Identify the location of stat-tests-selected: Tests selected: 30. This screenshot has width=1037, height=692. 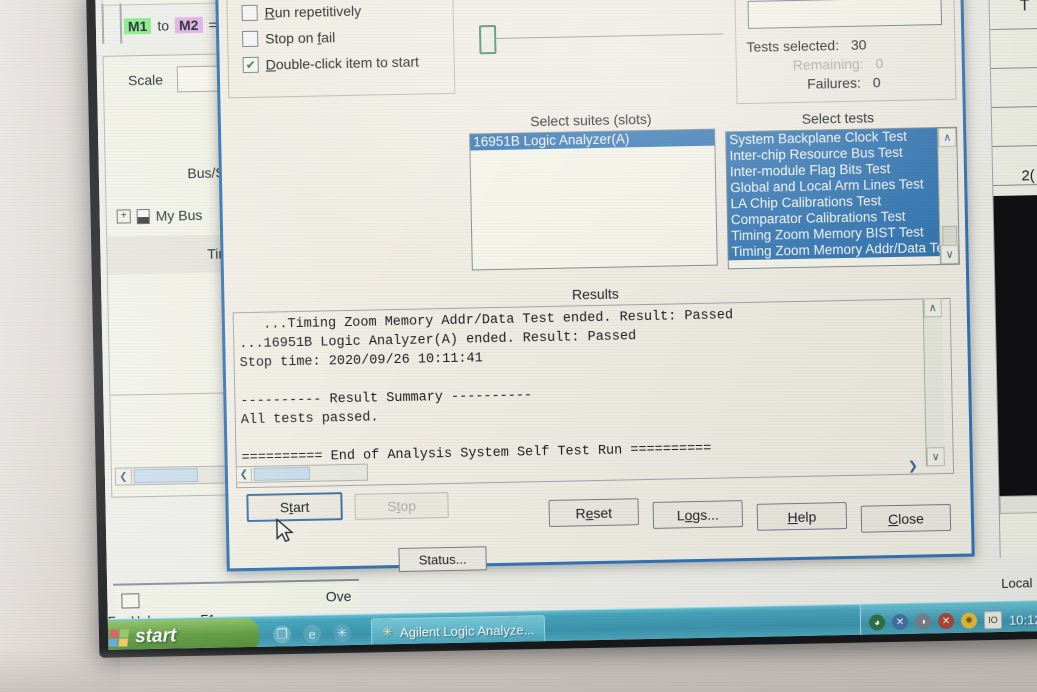
(806, 46).